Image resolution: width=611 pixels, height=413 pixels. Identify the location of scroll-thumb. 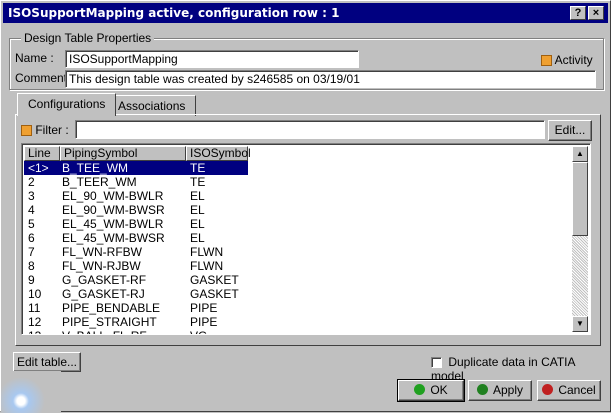
(580, 199).